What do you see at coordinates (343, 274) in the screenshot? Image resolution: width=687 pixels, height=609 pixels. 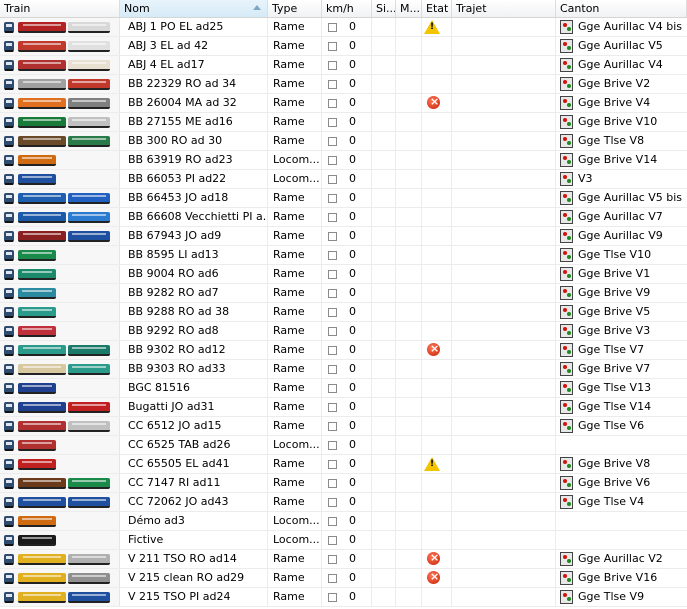 I see `table-row: BB 9004 RO ad6 Rame 0 Gge Brive V1` at bounding box center [343, 274].